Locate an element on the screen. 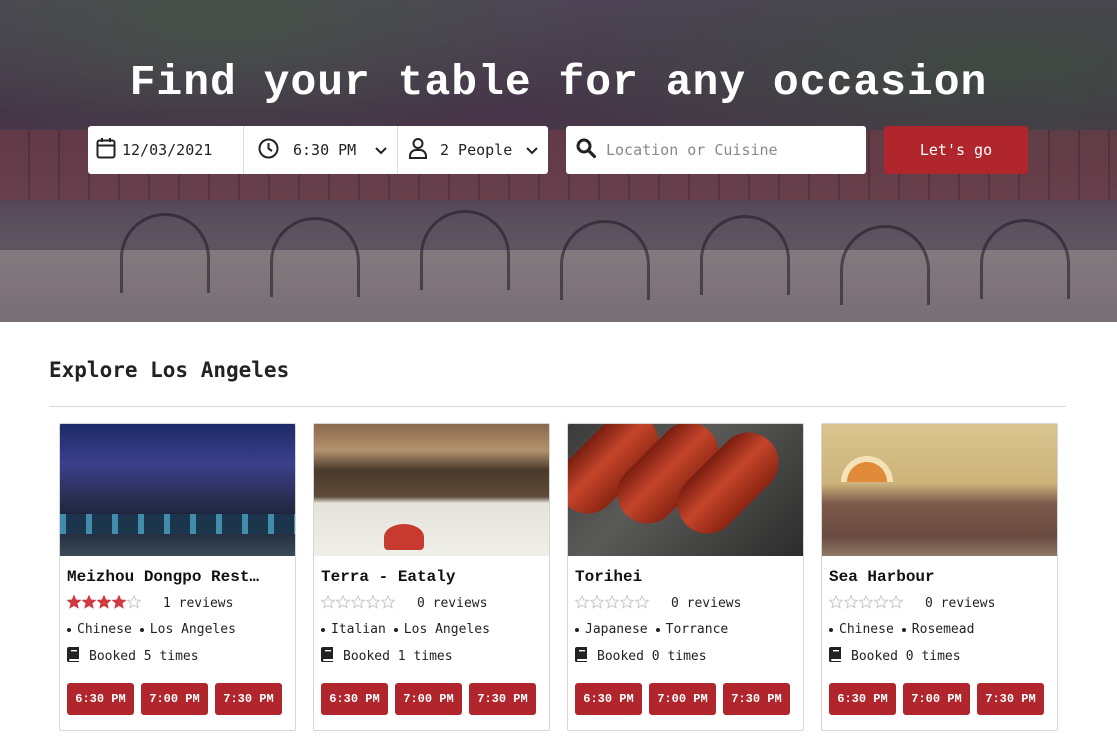 The height and width of the screenshot is (746, 1117). location-tag: Rosemead is located at coordinates (938, 629).